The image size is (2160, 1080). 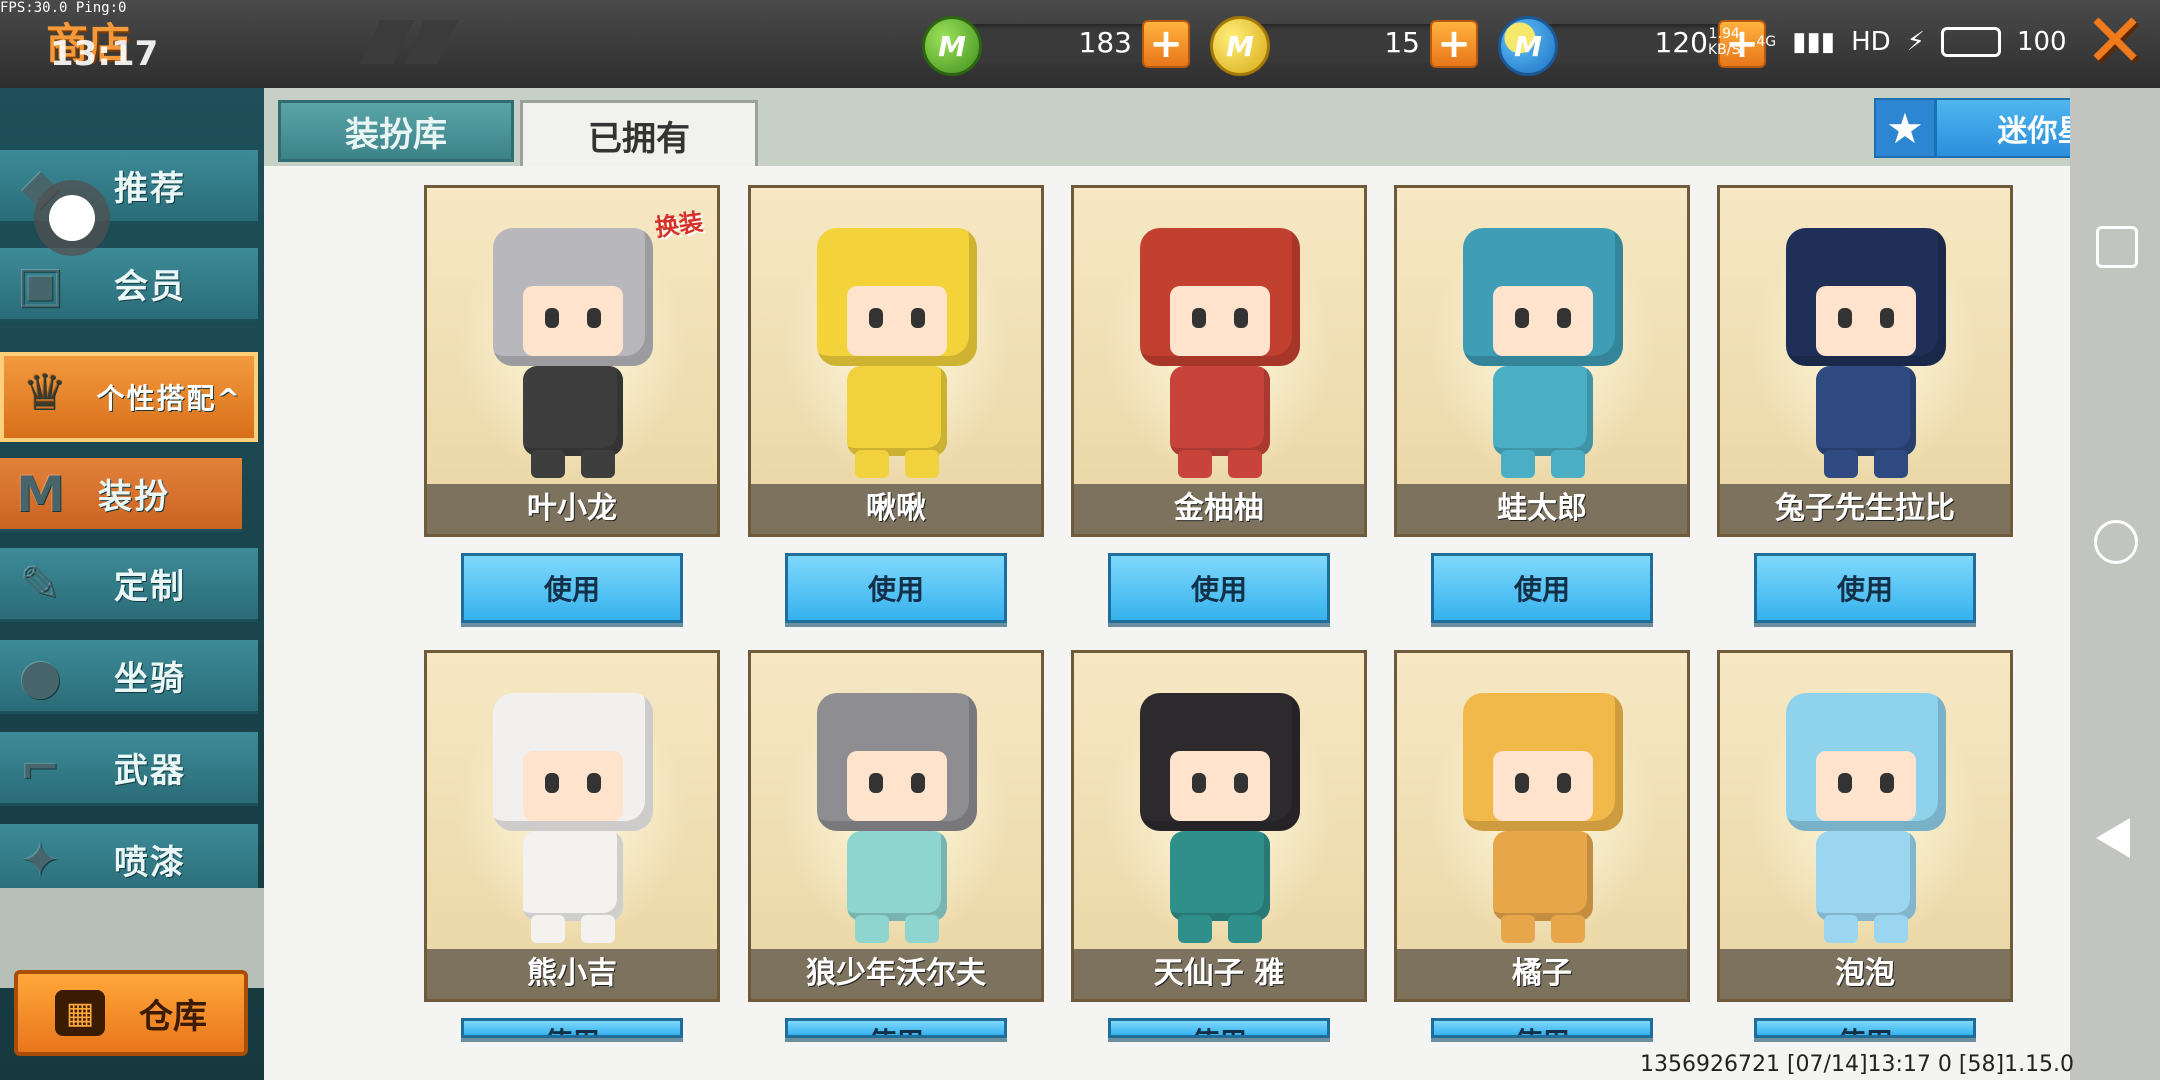 I want to click on tabs-bar: 装扮库 已拥有 ★ 迷你星工场, so click(x=1212, y=128).